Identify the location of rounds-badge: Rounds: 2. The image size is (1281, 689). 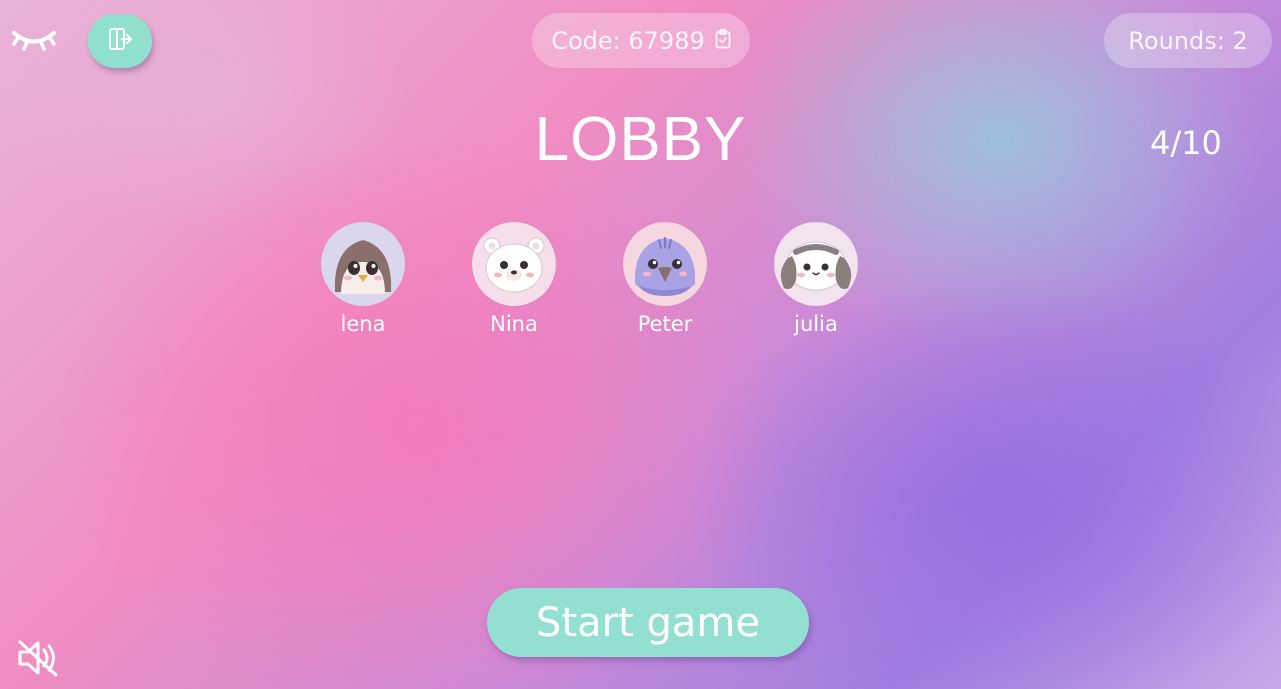
(1188, 40).